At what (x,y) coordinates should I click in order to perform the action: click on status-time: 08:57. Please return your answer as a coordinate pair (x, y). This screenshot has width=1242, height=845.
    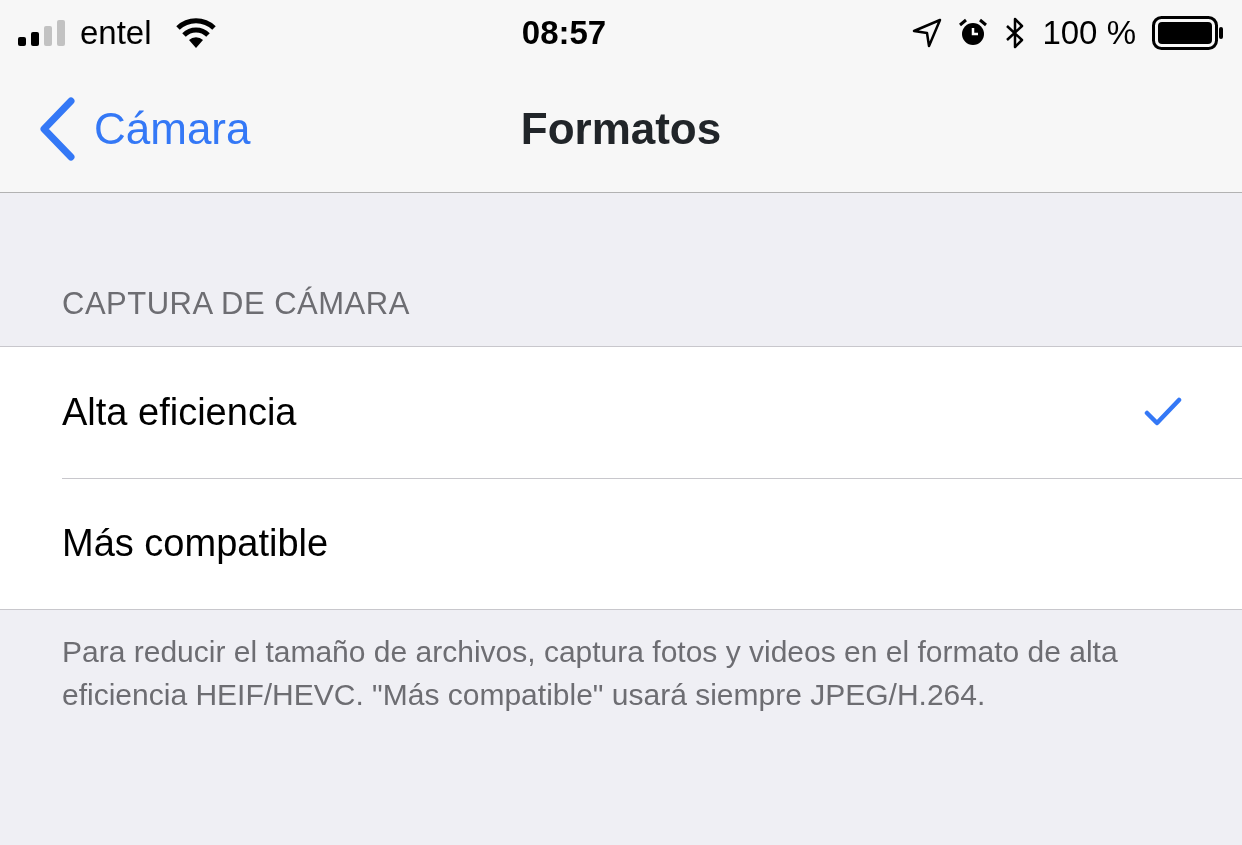
    Looking at the image, I should click on (564, 33).